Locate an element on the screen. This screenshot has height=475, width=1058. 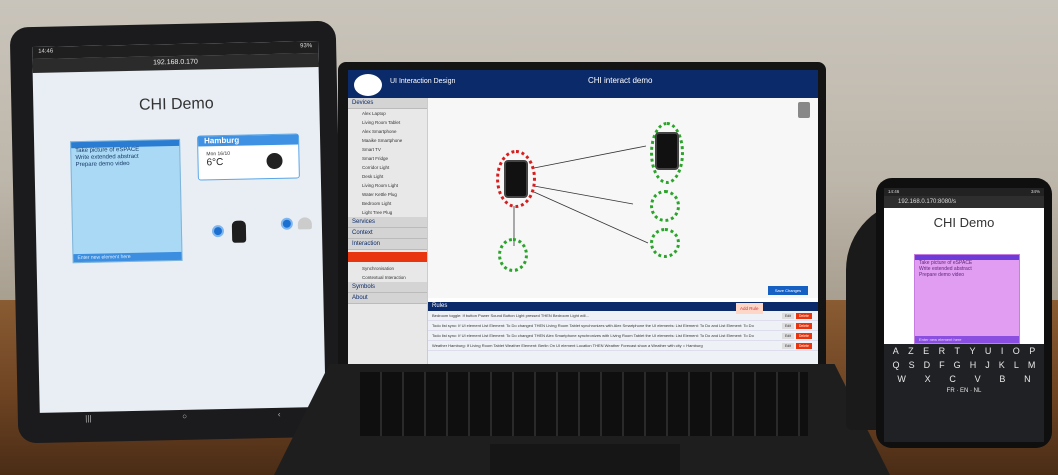
key: M is located at coordinates (1032, 365).